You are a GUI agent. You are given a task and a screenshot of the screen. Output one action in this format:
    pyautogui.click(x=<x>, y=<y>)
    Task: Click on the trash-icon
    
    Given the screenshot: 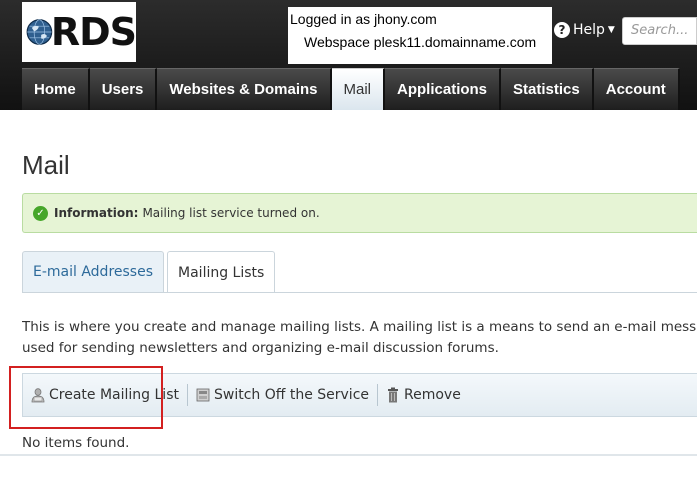 What is the action you would take?
    pyautogui.click(x=393, y=395)
    